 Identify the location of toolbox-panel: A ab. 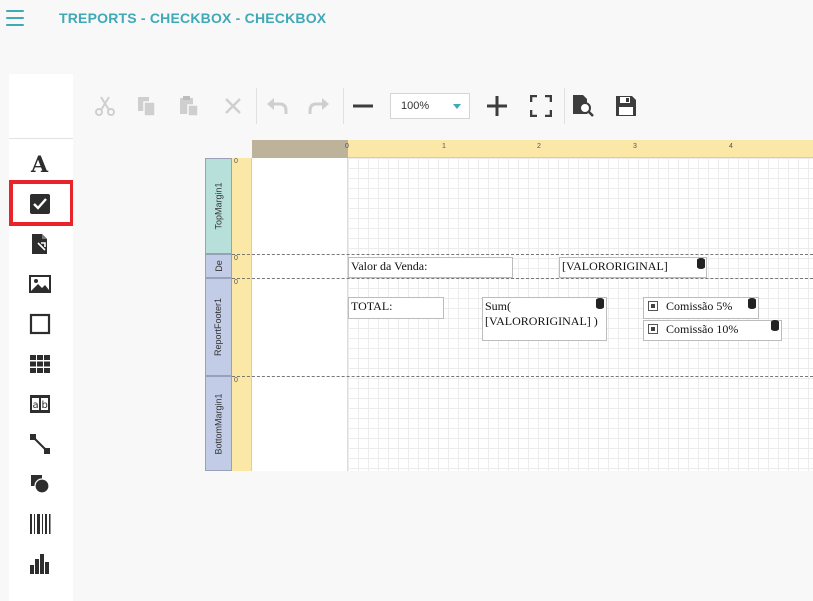
(41, 337).